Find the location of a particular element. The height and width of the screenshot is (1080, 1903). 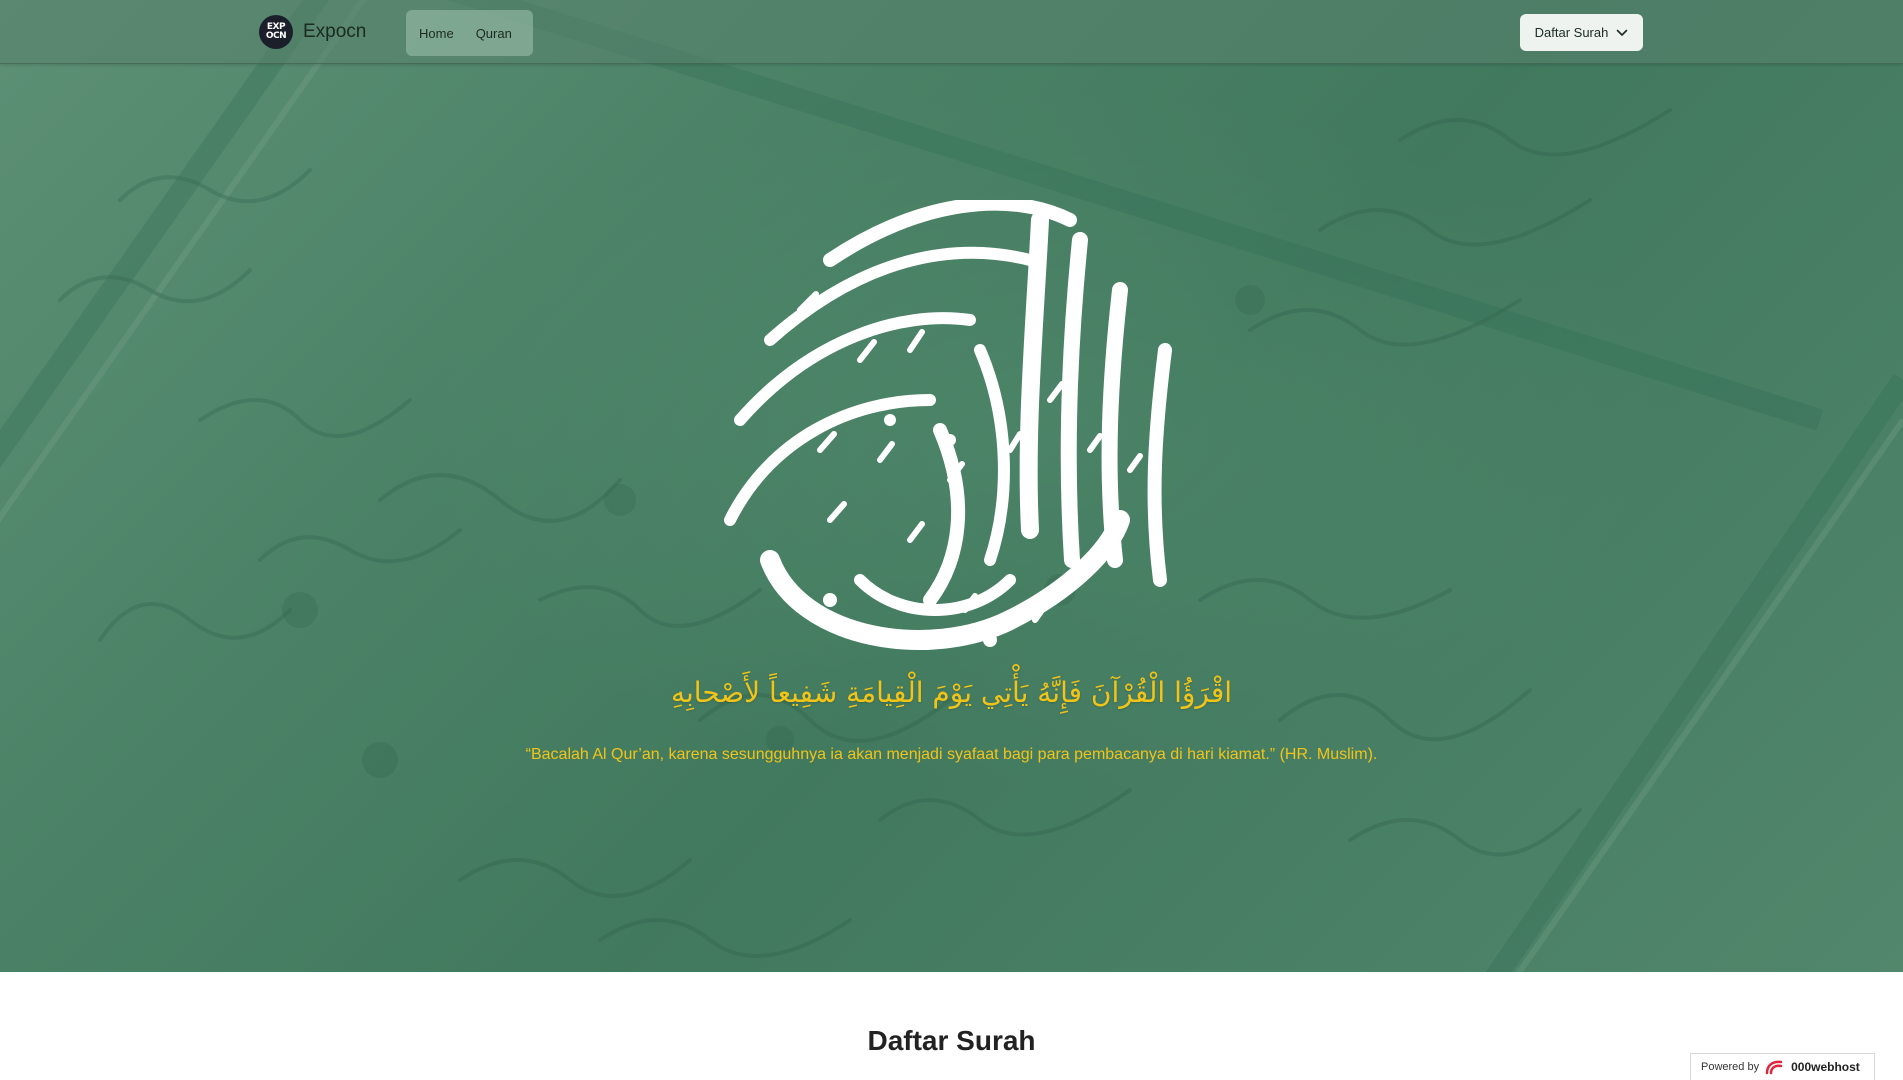

brand-link: EXP OCN Expocn is located at coordinates (312, 32).